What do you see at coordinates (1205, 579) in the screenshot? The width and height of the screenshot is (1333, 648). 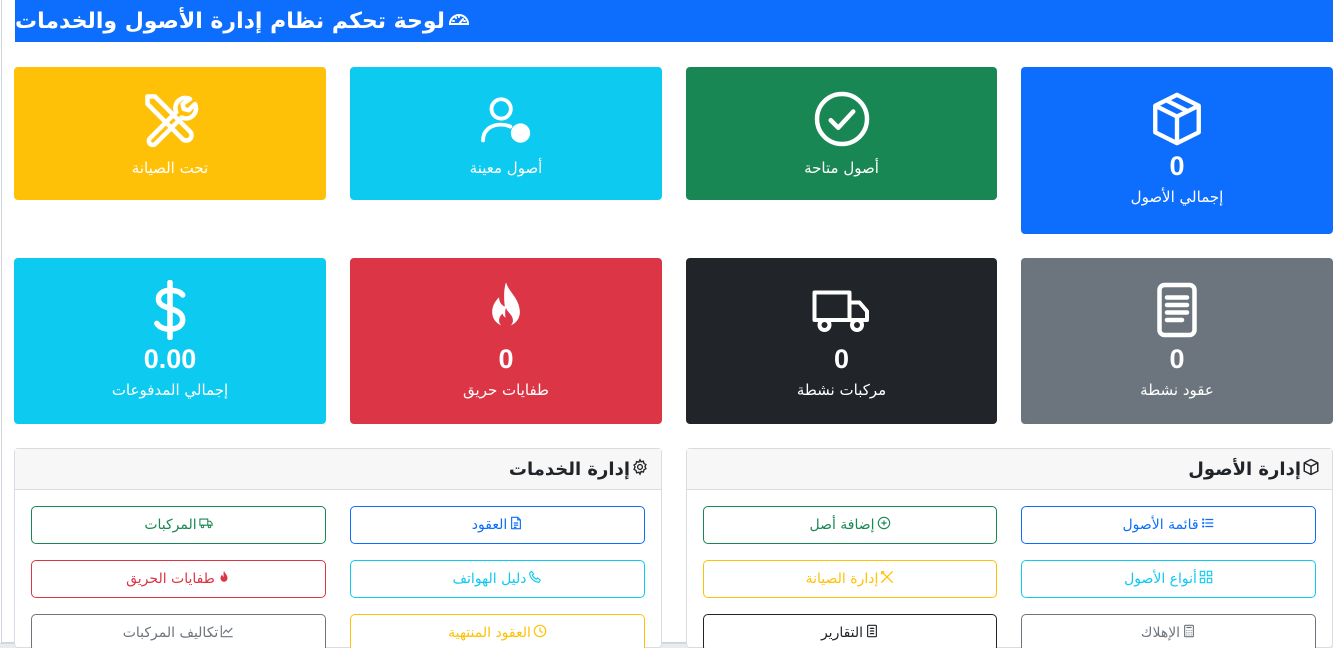 I see `grid-icon` at bounding box center [1205, 579].